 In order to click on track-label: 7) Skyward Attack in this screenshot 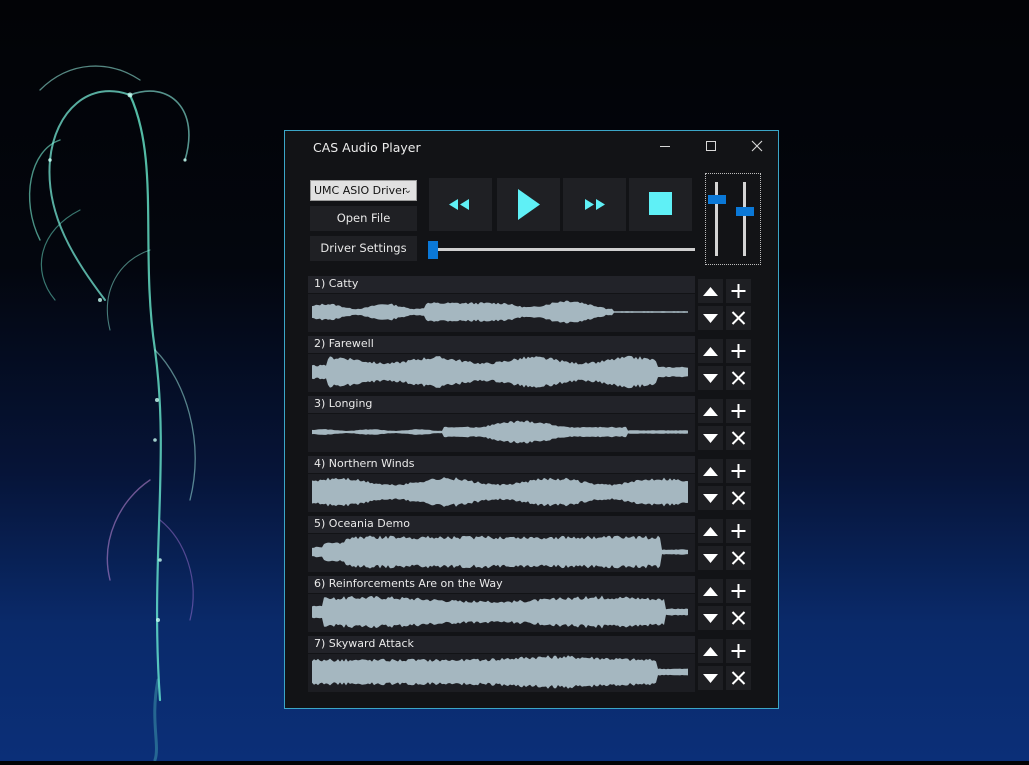, I will do `click(364, 643)`.